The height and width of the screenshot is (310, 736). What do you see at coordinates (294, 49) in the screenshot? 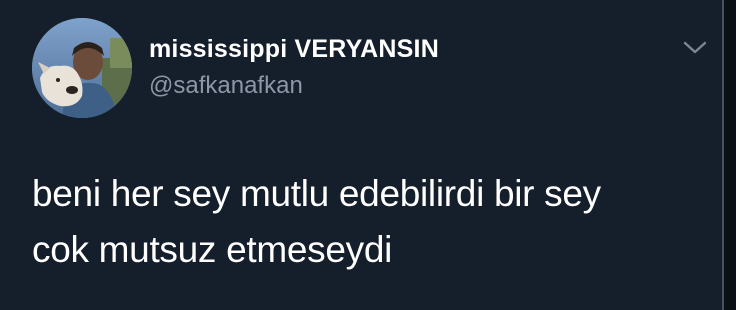
I see `display-name: mississippi VERYANSIN` at bounding box center [294, 49].